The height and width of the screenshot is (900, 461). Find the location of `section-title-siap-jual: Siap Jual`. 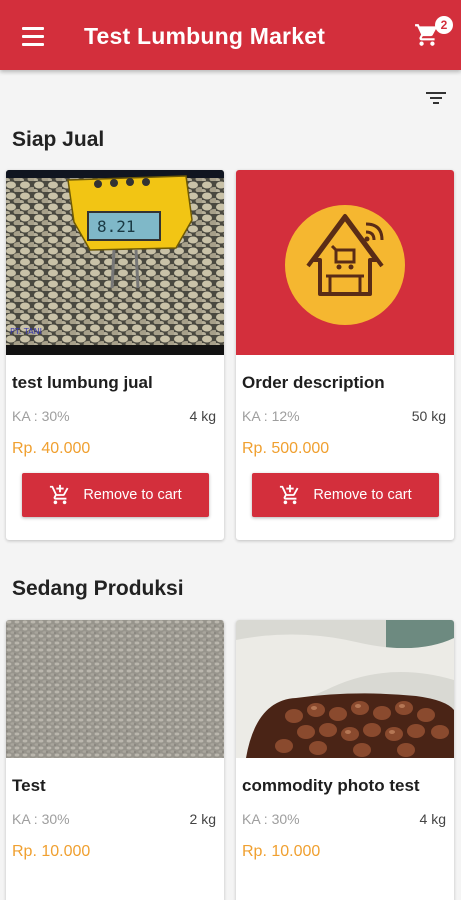

section-title-siap-jual: Siap Jual is located at coordinates (58, 139).